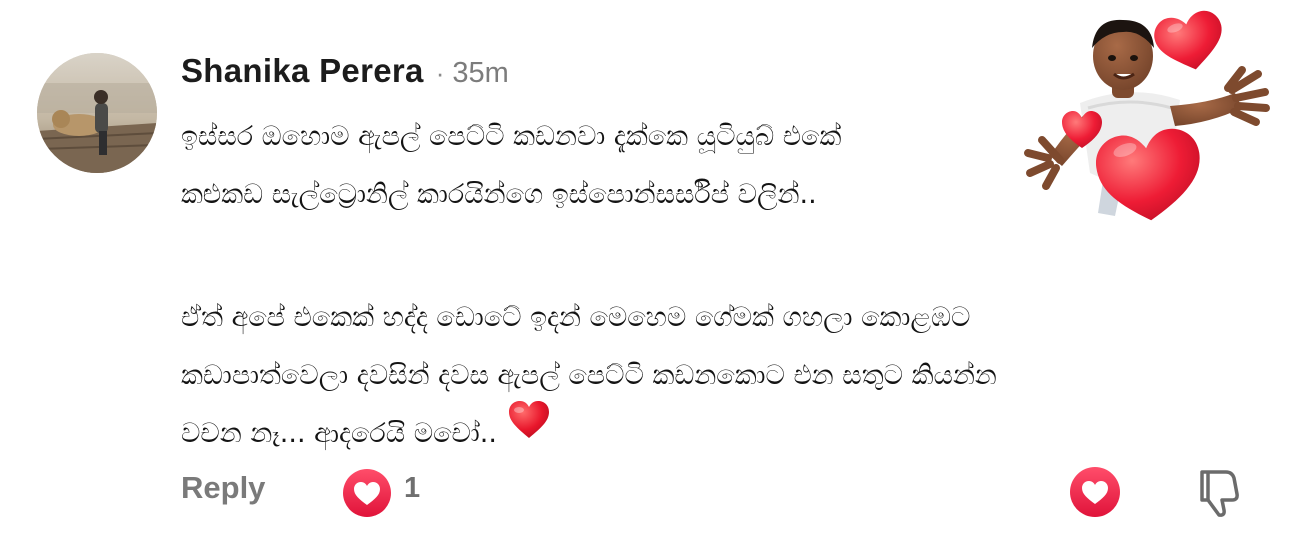 The image size is (1290, 558). Describe the element at coordinates (223, 488) in the screenshot. I see `reply-button: Reply` at that location.